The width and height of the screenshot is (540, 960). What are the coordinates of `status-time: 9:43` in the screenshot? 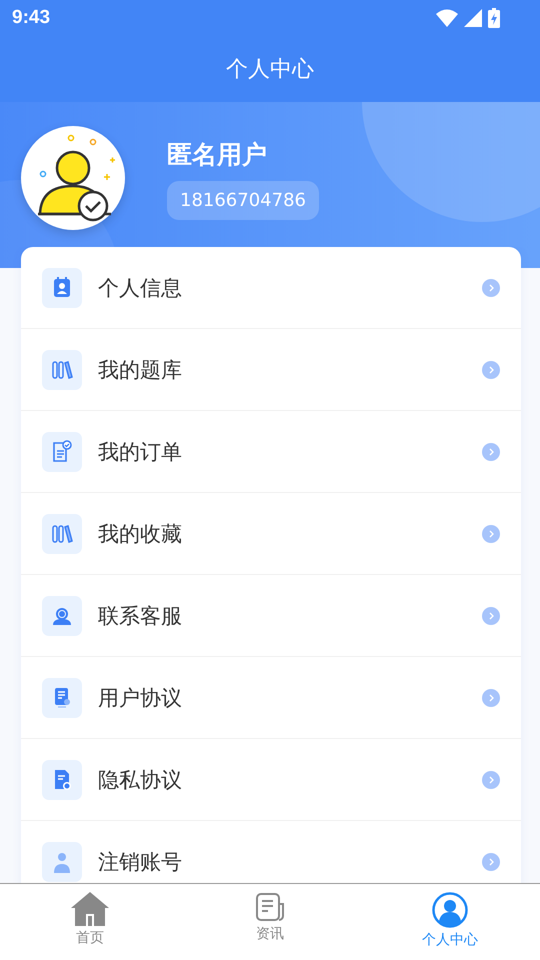 It's located at (31, 18).